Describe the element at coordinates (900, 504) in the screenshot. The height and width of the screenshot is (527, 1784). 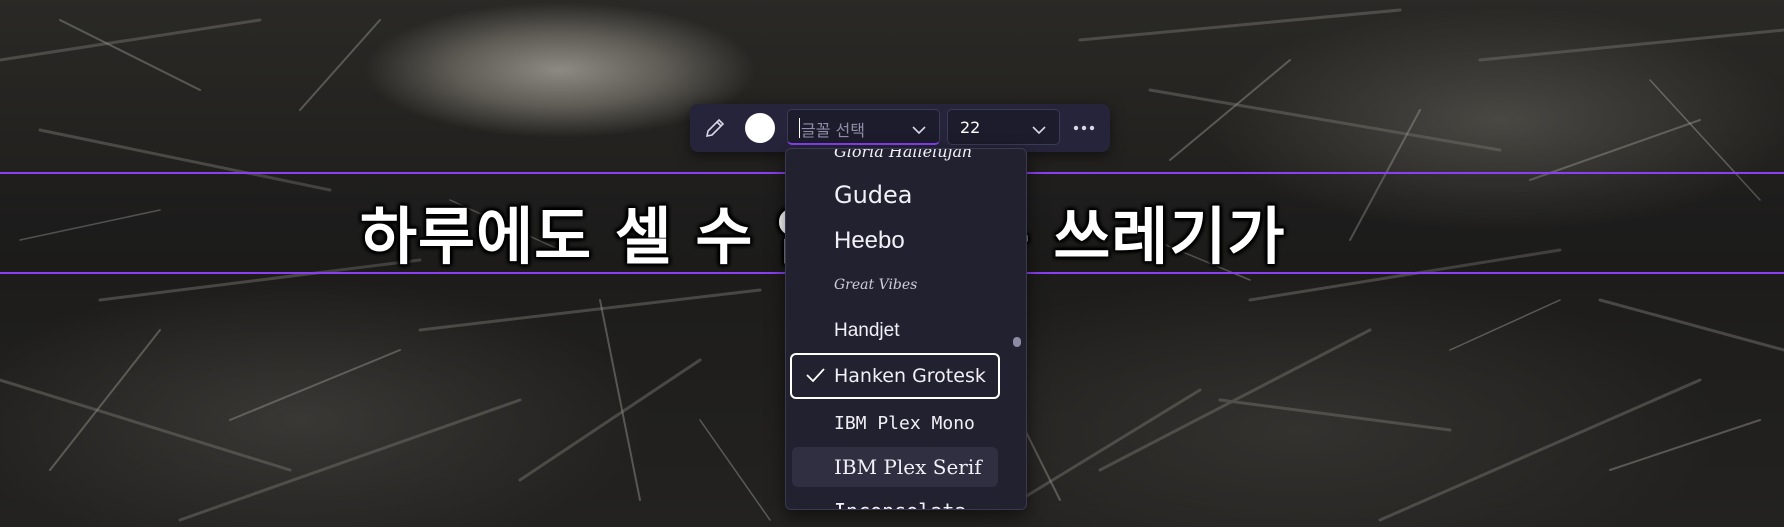
I see `font-option-label: Inconsolata` at that location.